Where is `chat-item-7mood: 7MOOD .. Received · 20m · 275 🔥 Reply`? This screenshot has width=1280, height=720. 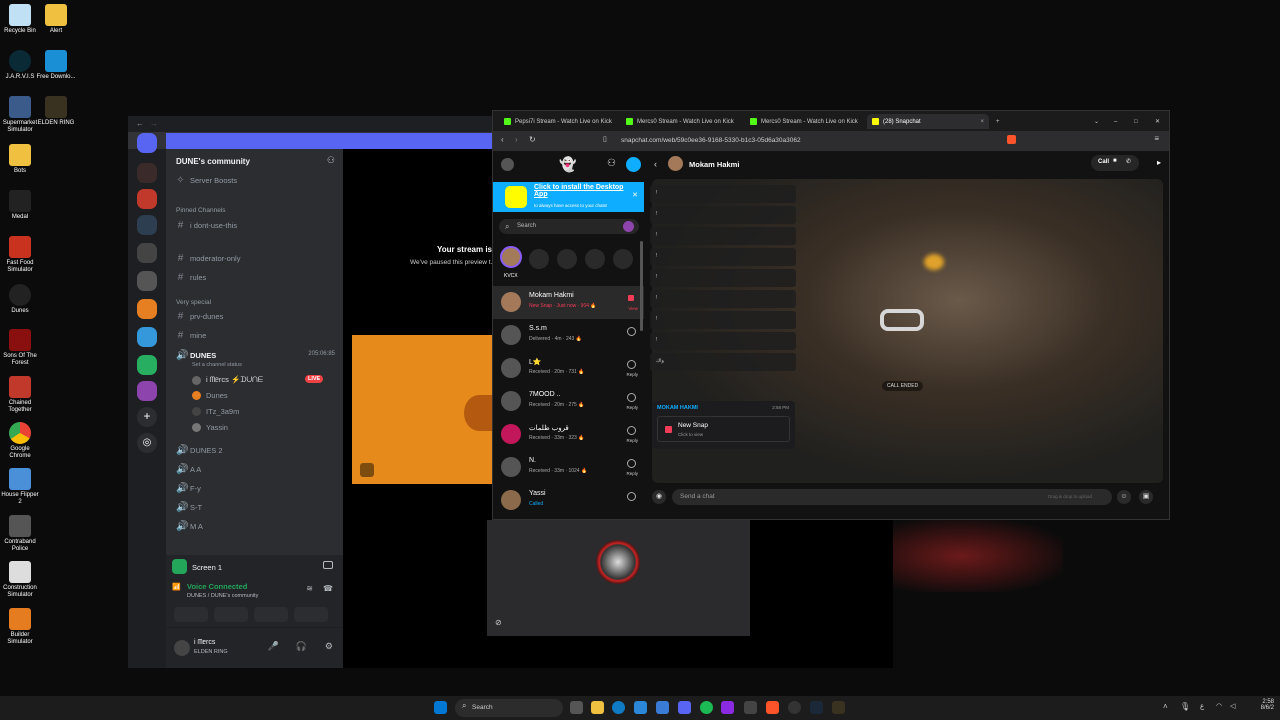
chat-item-7mood: 7MOOD .. Received · 20m · 275 🔥 Reply is located at coordinates (568, 401).